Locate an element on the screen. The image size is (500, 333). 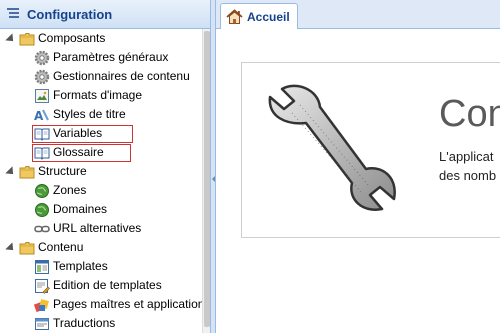
panel-header: Configuration is located at coordinates (105, 14).